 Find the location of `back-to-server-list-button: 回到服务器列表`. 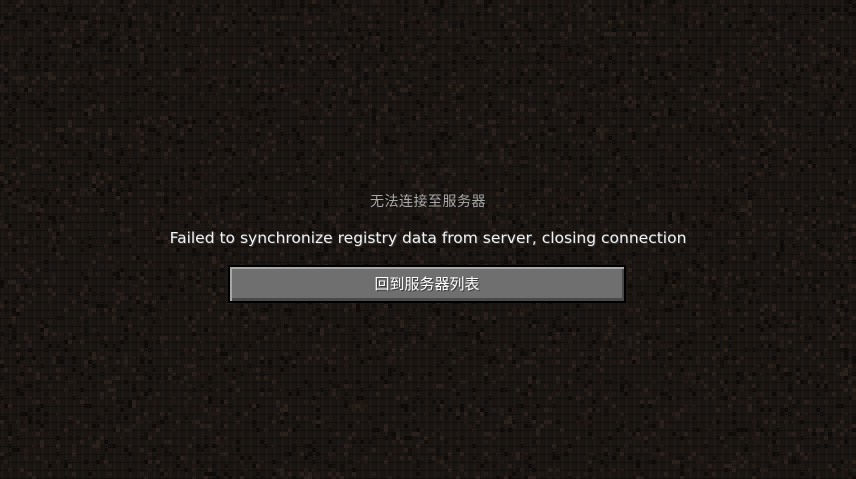

back-to-server-list-button: 回到服务器列表 is located at coordinates (427, 284).